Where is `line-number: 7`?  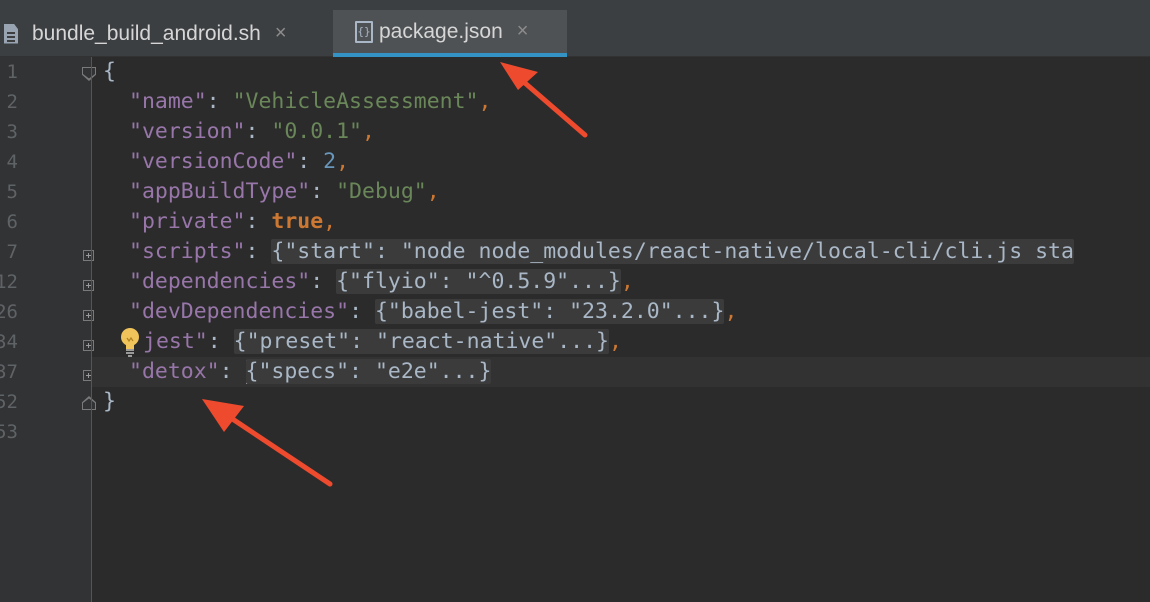
line-number: 7 is located at coordinates (12, 252).